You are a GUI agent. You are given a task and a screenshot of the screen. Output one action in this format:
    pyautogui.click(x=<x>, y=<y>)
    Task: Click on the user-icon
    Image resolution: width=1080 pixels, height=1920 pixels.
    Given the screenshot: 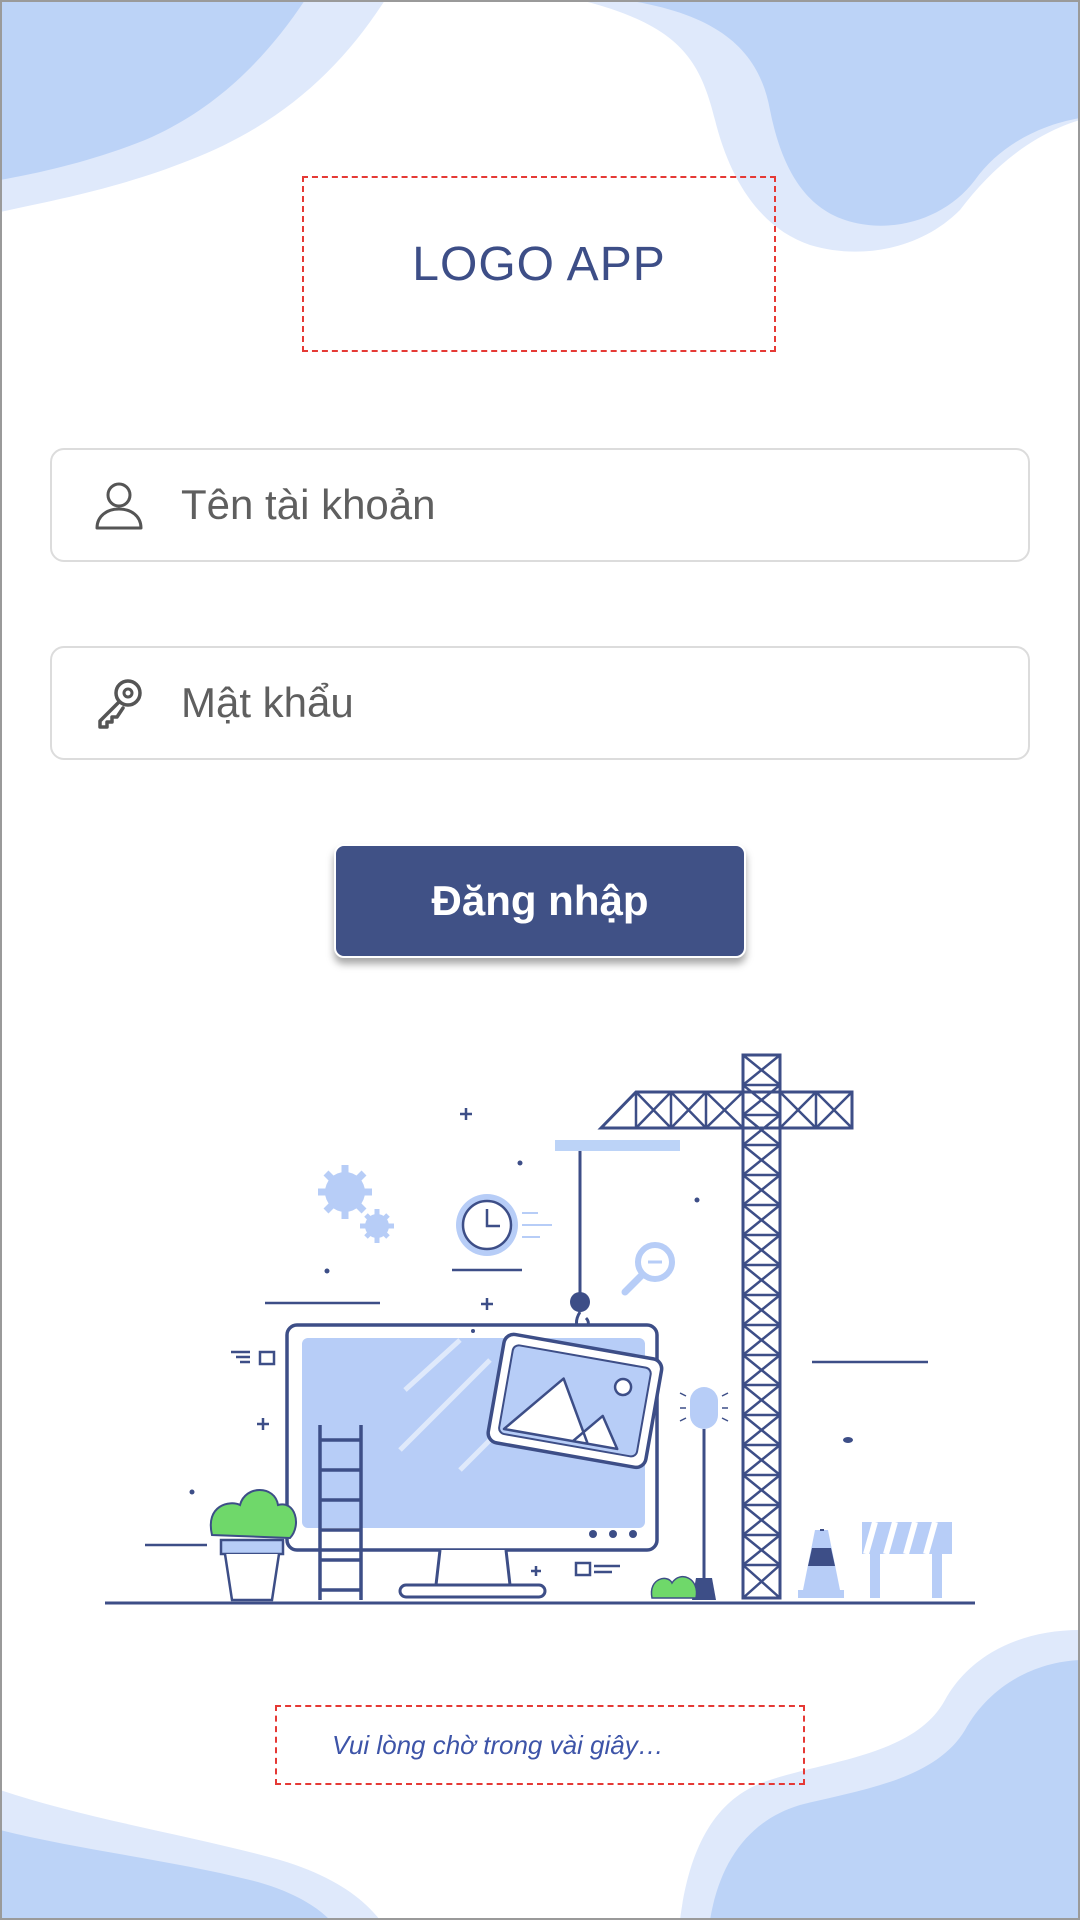 What is the action you would take?
    pyautogui.click(x=119, y=505)
    